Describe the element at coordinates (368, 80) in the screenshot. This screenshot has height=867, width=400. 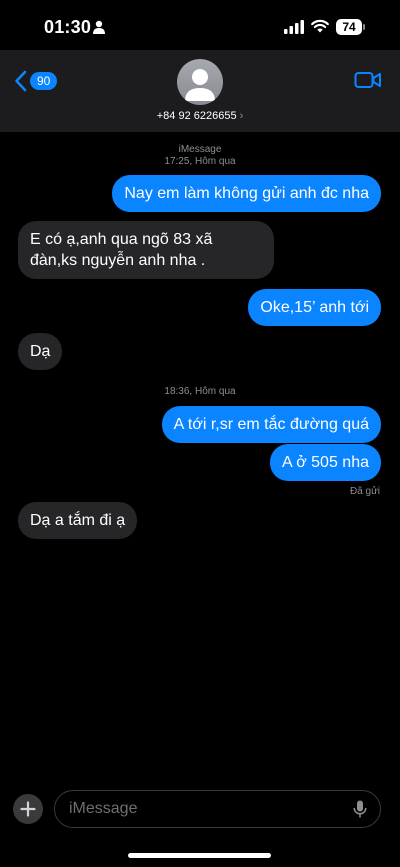
I see `video-camera-icon` at that location.